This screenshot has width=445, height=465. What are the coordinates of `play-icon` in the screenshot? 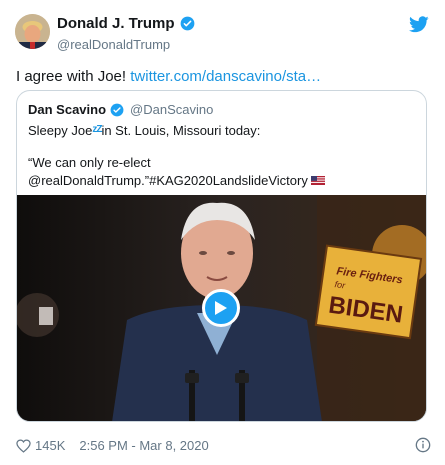 It's located at (221, 308).